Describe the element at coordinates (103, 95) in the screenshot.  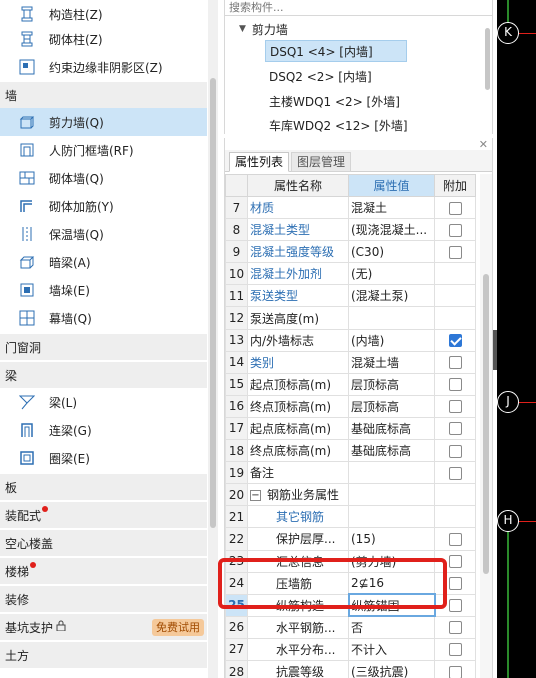
I see `category-wall: 墙` at that location.